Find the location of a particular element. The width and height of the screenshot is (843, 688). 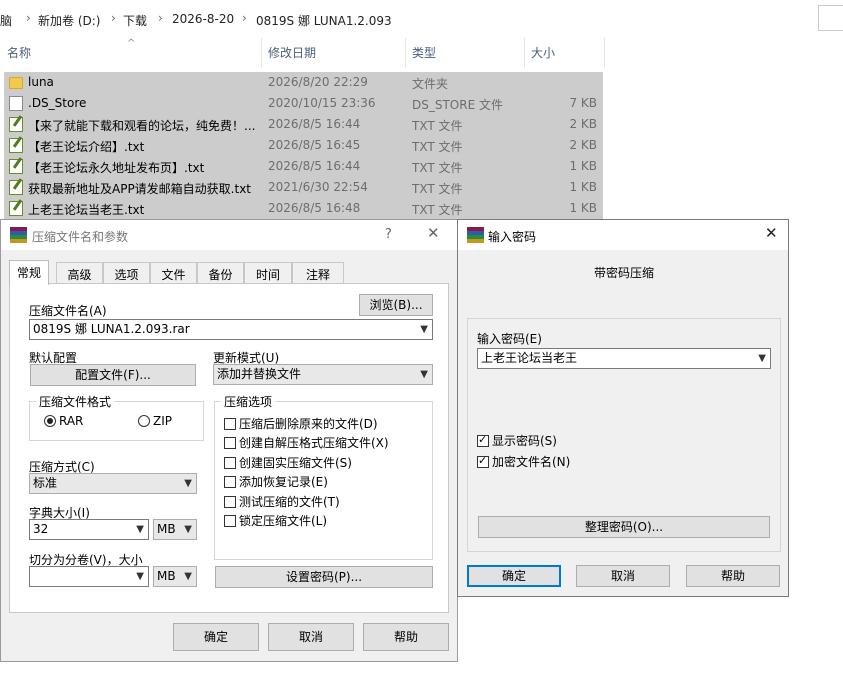

encrypt-file-names-checkbox: 加密文件名(N) is located at coordinates (523, 461).